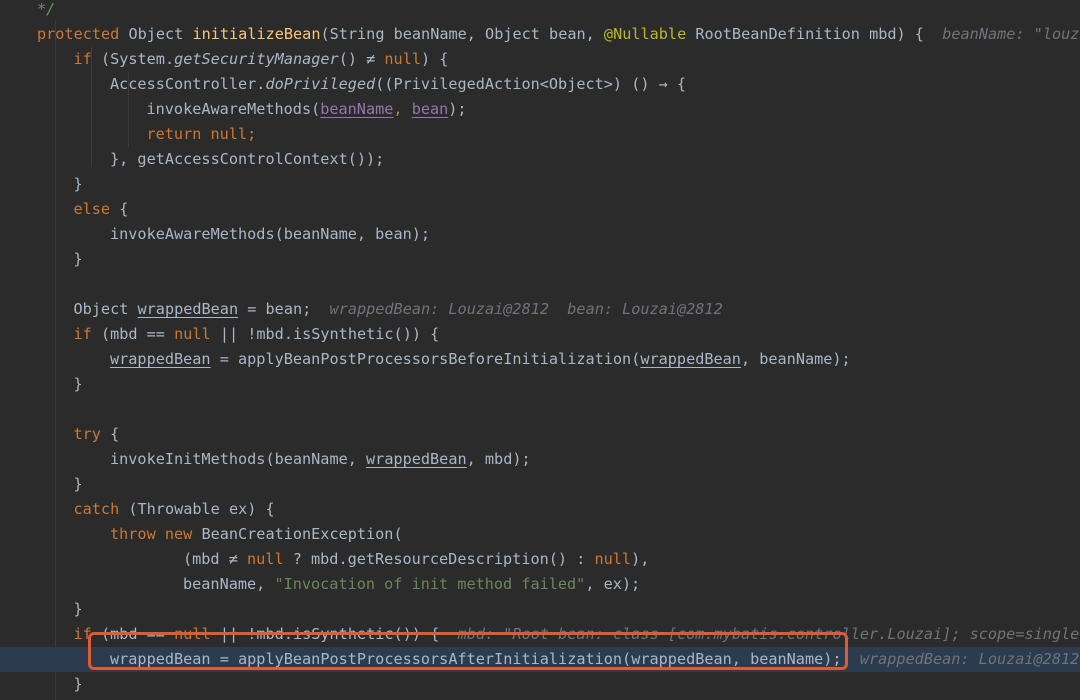  I want to click on code-token: ),, so click(640, 559).